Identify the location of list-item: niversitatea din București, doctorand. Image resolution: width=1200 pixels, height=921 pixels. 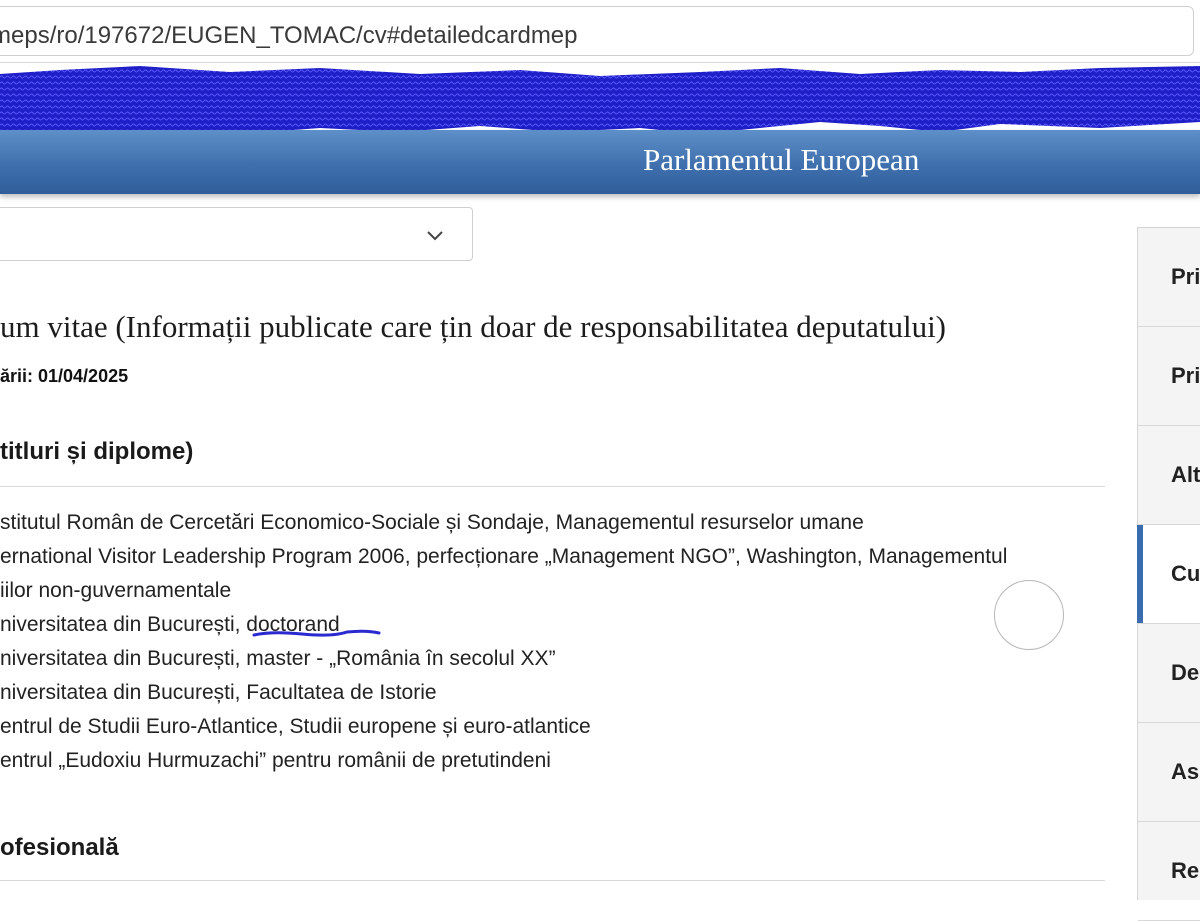
(170, 624).